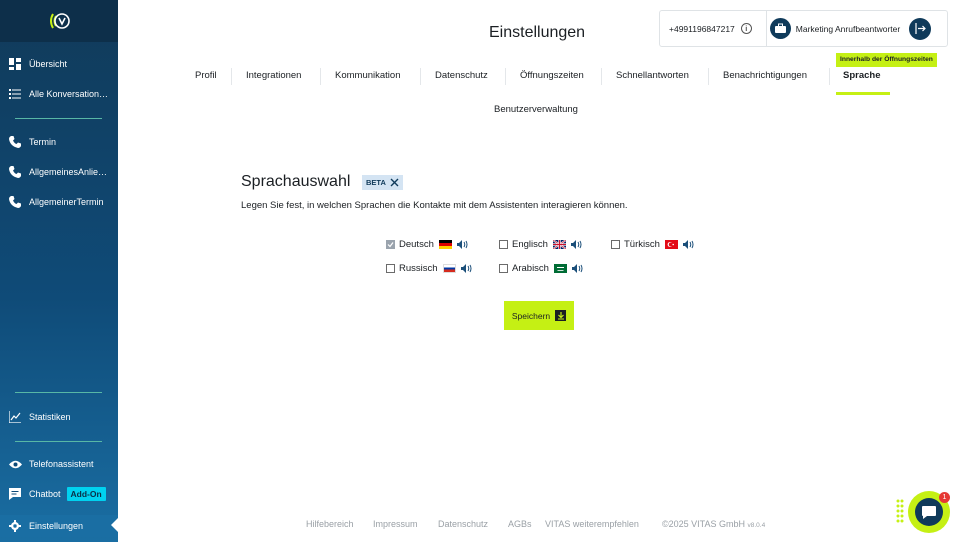 The image size is (960, 542). What do you see at coordinates (766, 28) in the screenshot?
I see `divider` at bounding box center [766, 28].